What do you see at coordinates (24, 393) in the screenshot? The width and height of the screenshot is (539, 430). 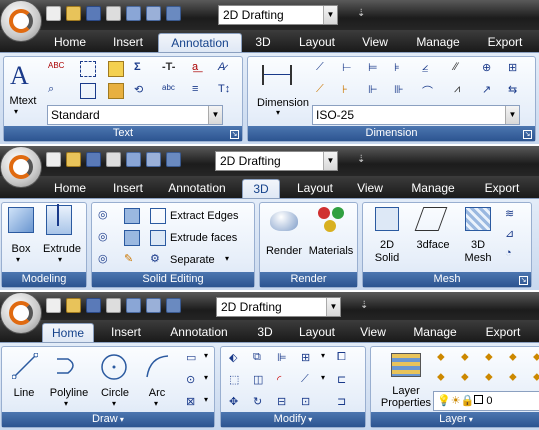 I see `line-label: Line` at bounding box center [24, 393].